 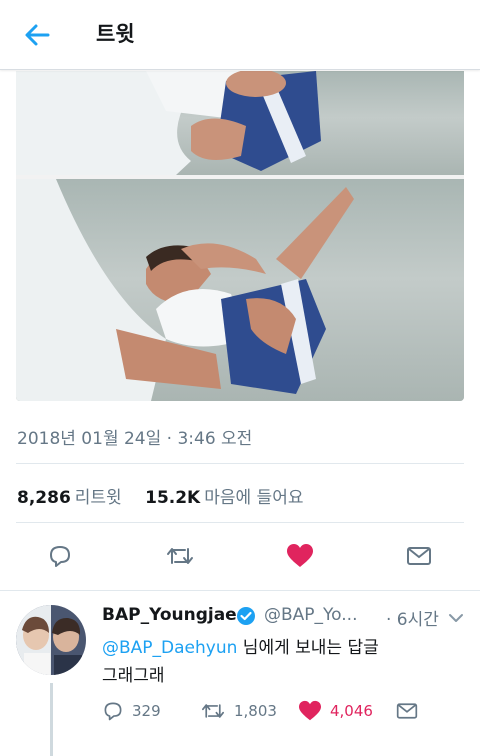 What do you see at coordinates (240, 35) in the screenshot?
I see `top-bar: 트윗` at bounding box center [240, 35].